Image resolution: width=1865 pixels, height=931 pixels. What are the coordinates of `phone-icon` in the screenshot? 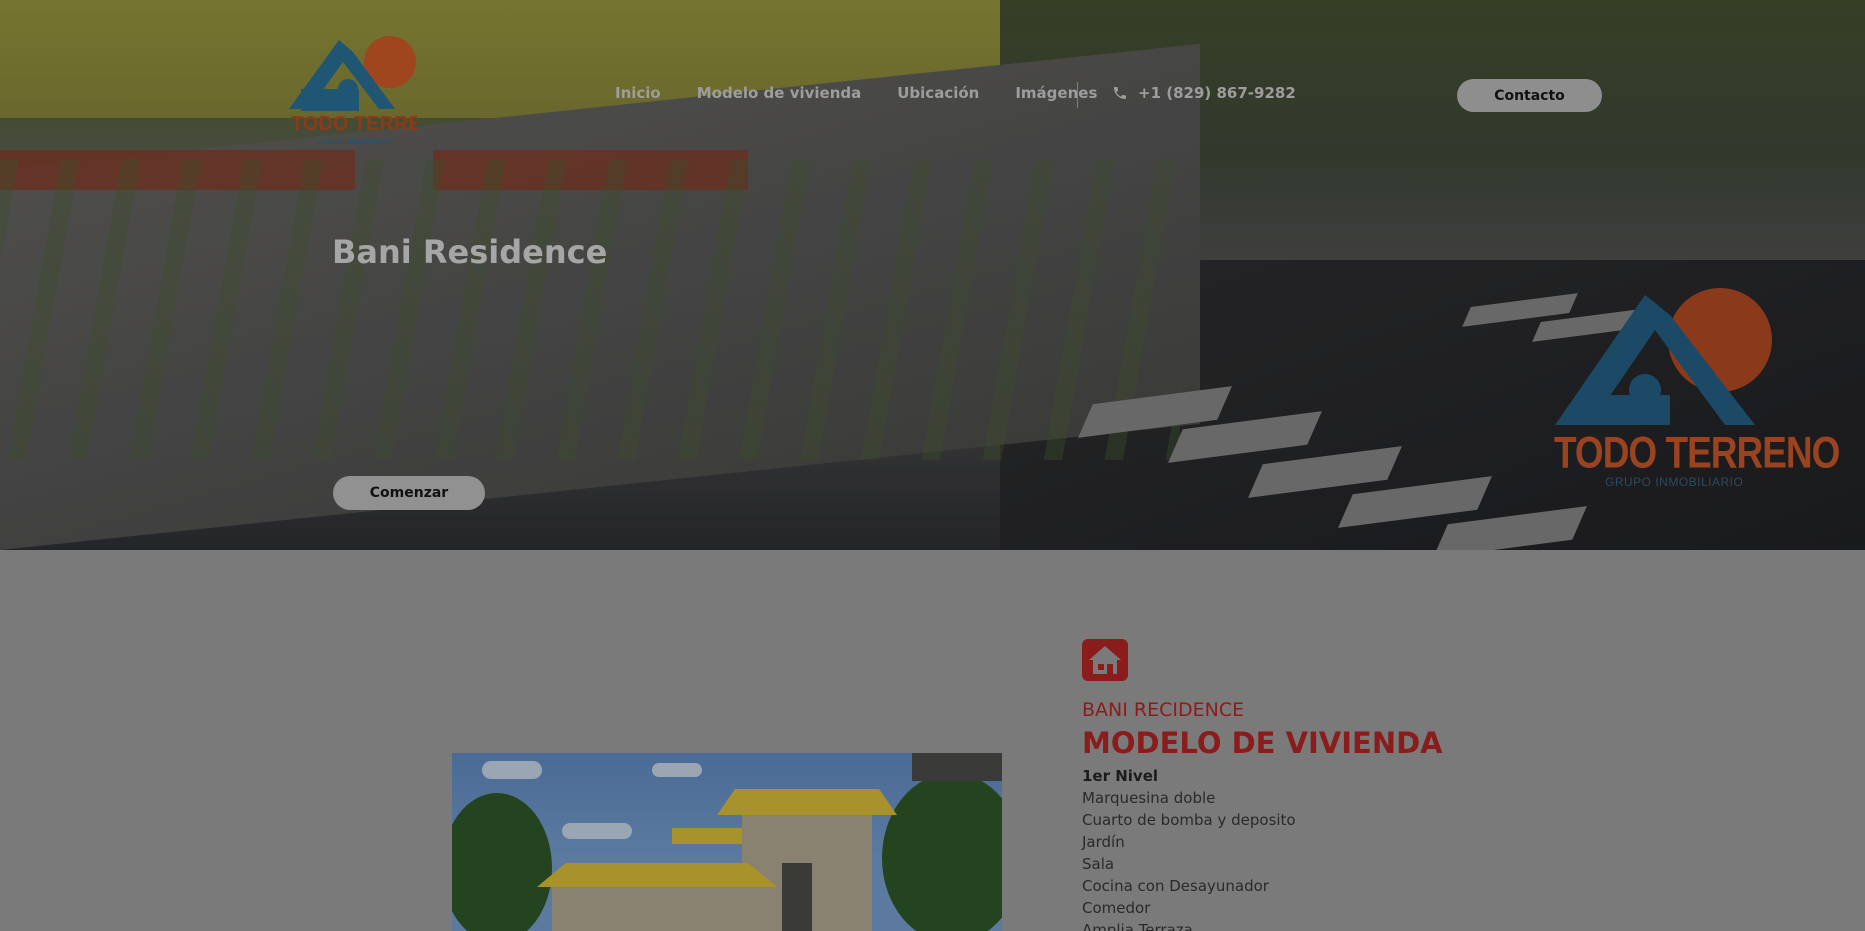 It's located at (1120, 93).